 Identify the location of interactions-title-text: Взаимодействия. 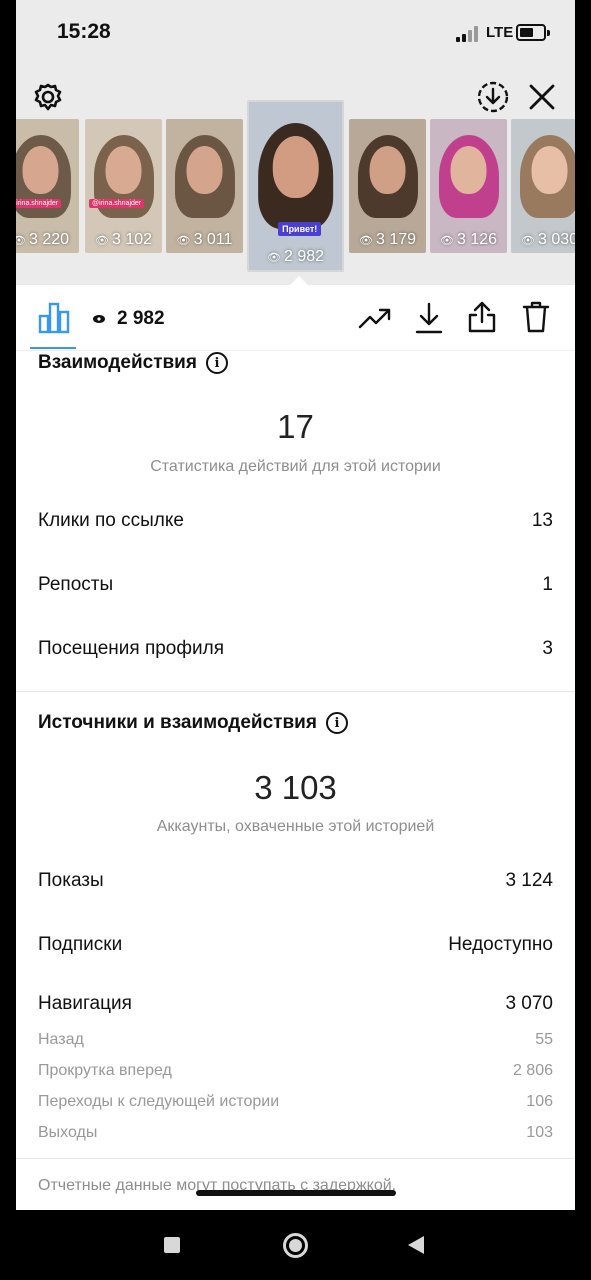
(117, 362).